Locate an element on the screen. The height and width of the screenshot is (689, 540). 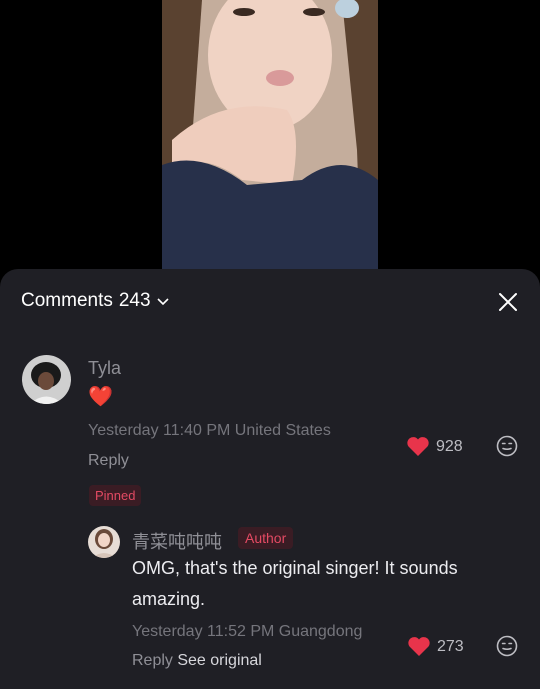
reply-actions: Reply See original is located at coordinates (197, 661).